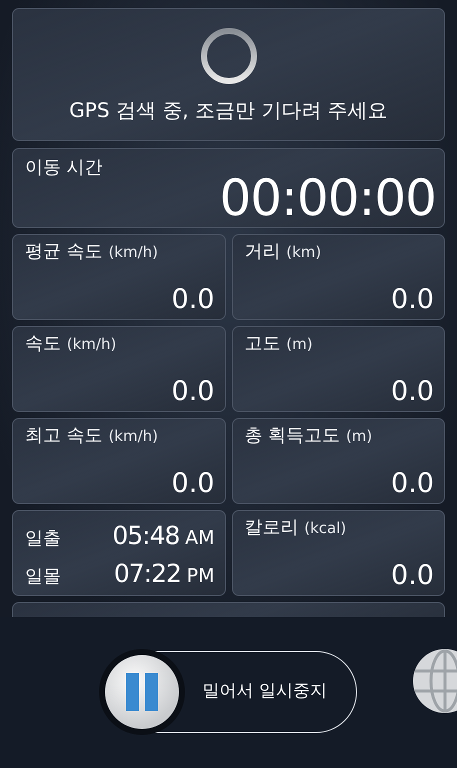 This screenshot has height=768, width=457. Describe the element at coordinates (228, 692) in the screenshot. I see `pause-slider: 밀어서 일시중지` at that location.